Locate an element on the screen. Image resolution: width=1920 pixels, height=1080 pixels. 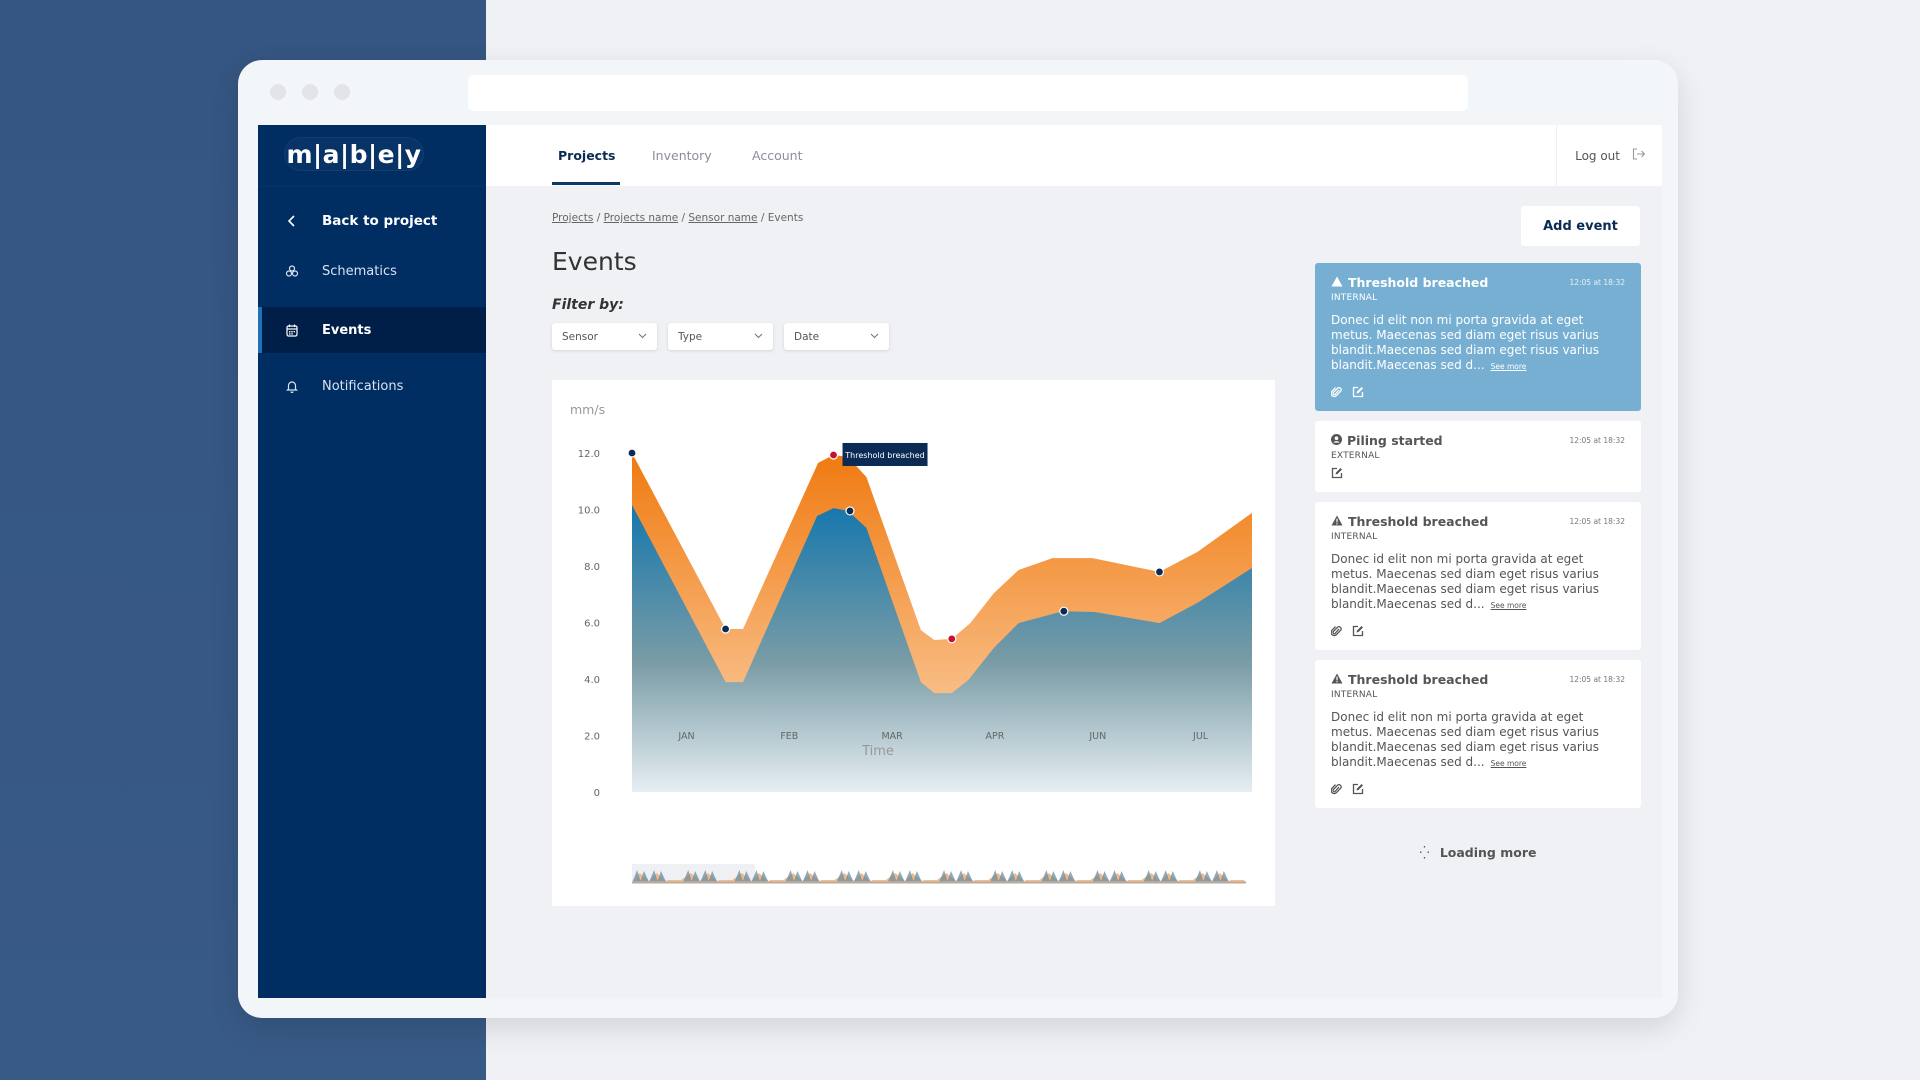
url-bar is located at coordinates (968, 93).